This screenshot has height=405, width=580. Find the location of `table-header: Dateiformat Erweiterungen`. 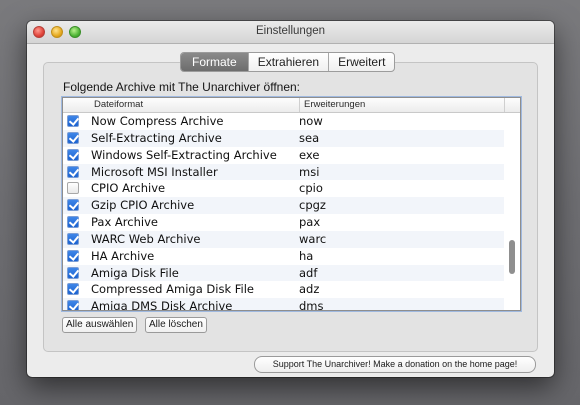

table-header: Dateiformat Erweiterungen is located at coordinates (291, 105).